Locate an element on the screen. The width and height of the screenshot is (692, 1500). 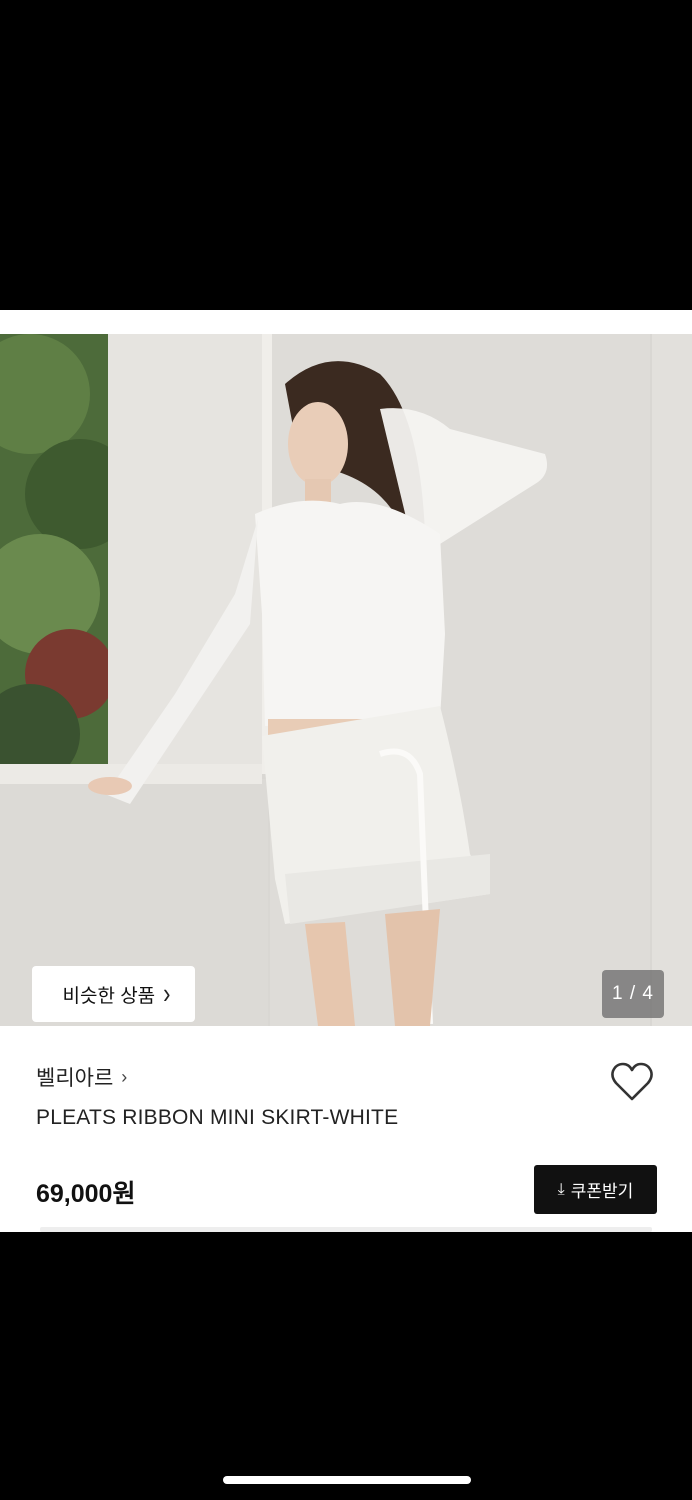
coupon-label: 쿠폰받기 is located at coordinates (602, 1191).